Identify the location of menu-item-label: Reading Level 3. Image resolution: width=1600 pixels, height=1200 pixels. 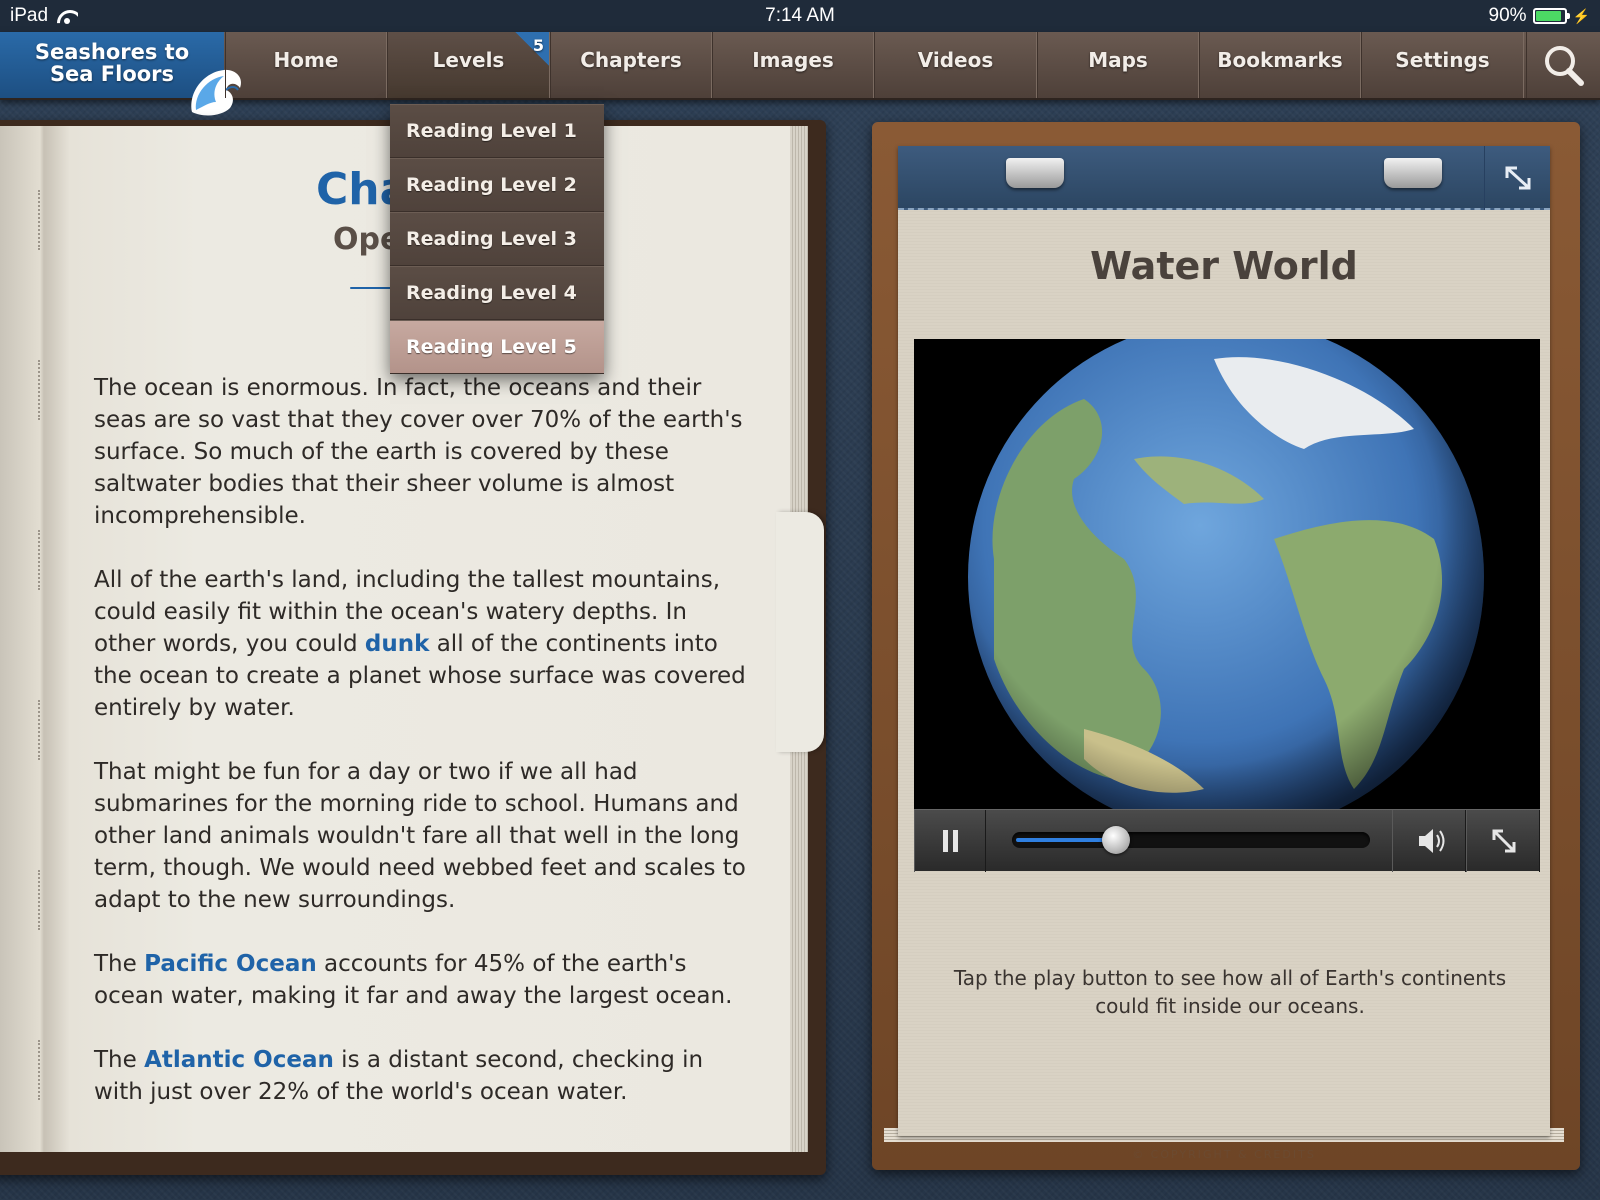
(491, 239).